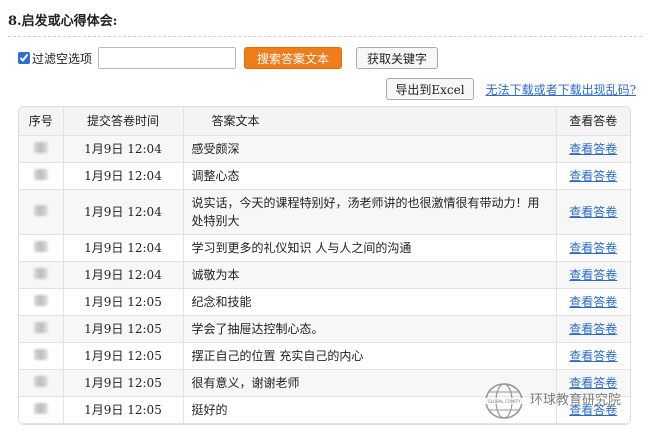 The image size is (650, 432). I want to click on row-text: 说实话，今天的课程特别好，汤老师讲的也很激情很有带动力！用处特别大, so click(370, 212).